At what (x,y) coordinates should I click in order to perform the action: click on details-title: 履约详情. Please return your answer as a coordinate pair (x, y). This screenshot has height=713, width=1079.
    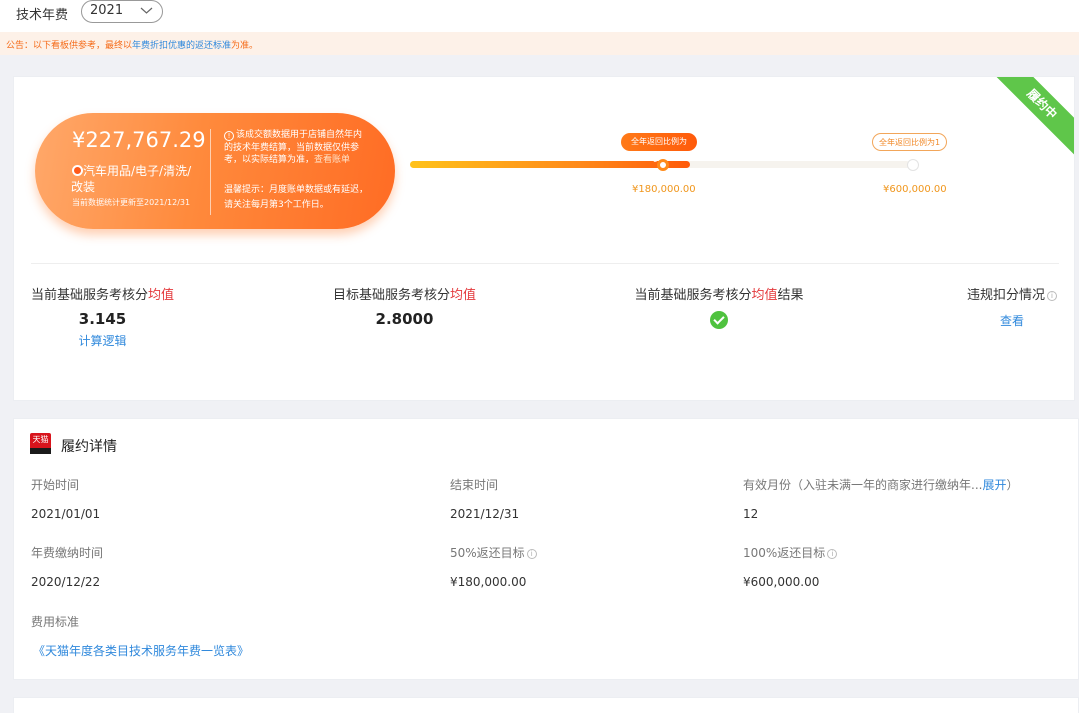
    Looking at the image, I should click on (89, 447).